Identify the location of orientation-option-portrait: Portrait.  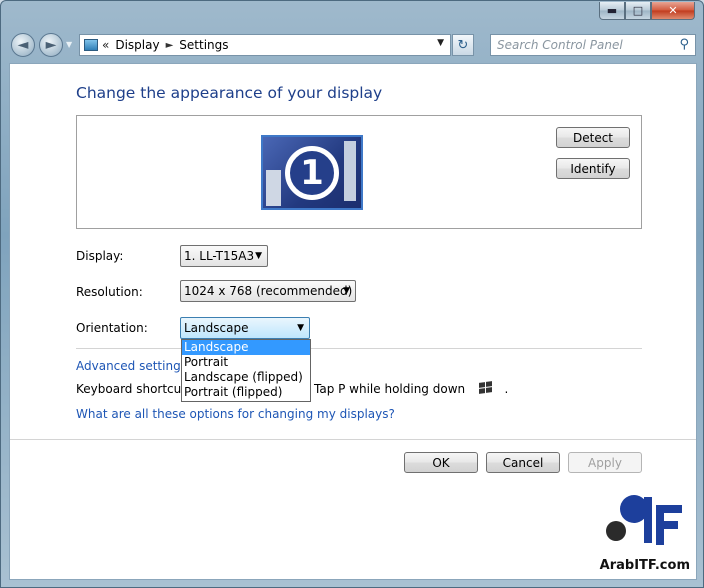
(246, 362).